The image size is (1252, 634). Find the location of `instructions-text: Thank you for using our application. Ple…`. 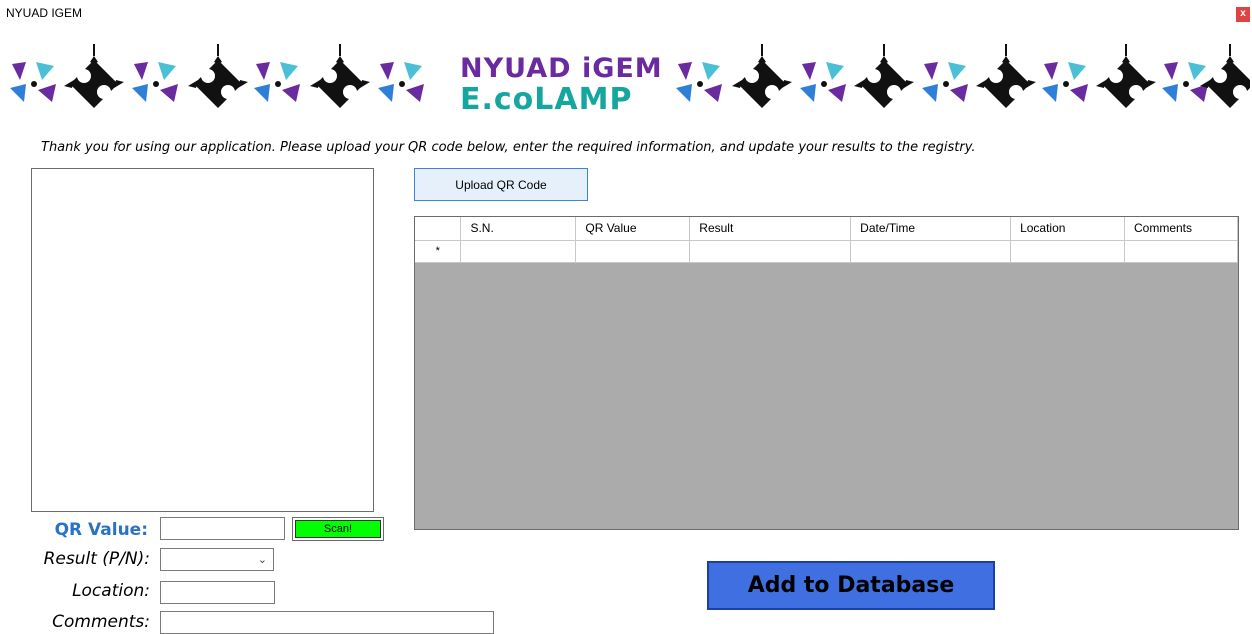

instructions-text: Thank you for using our application. Ple… is located at coordinates (508, 147).